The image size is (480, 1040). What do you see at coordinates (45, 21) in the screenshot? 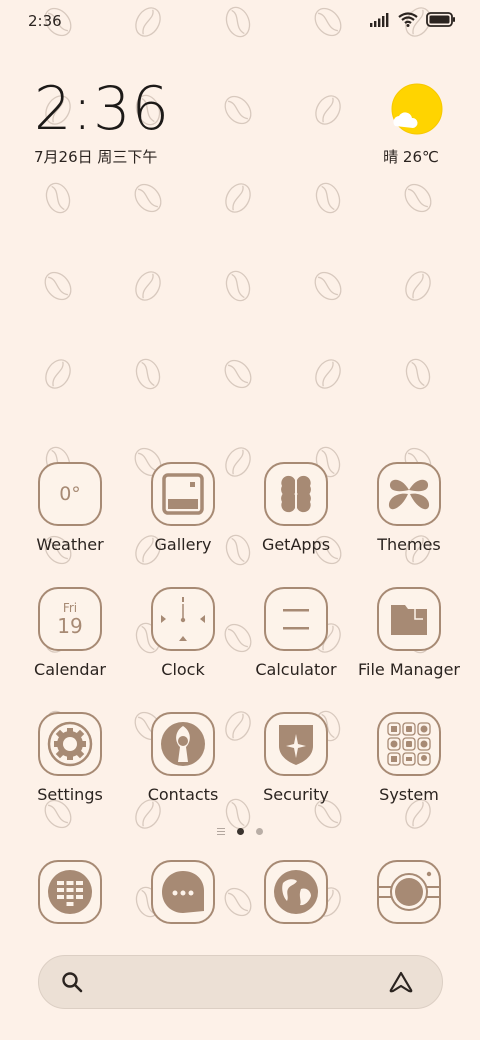
I see `status-time: 2:36` at bounding box center [45, 21].